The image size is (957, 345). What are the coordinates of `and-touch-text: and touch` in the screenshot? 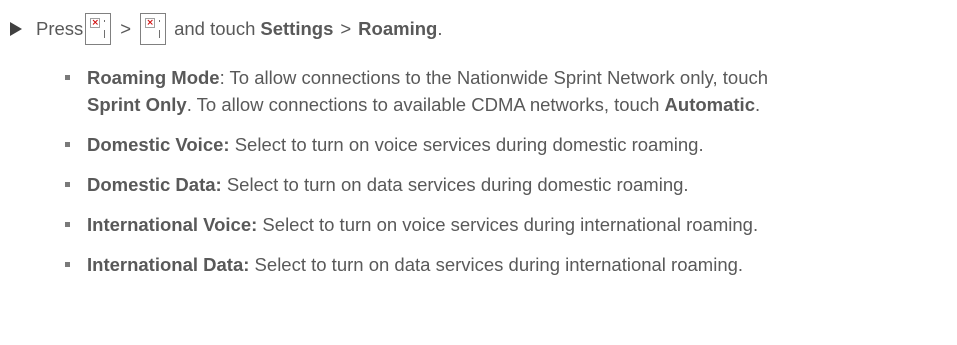 It's located at (215, 28).